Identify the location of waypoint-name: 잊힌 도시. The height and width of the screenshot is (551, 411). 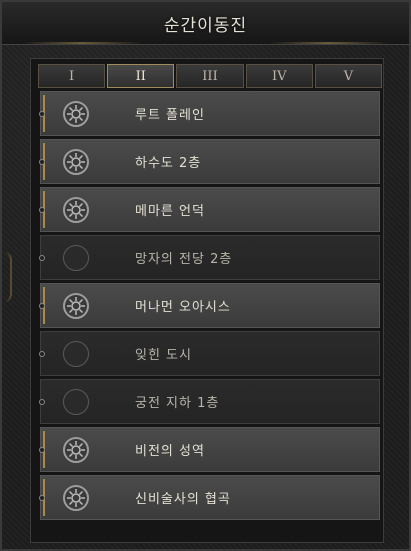
(163, 355).